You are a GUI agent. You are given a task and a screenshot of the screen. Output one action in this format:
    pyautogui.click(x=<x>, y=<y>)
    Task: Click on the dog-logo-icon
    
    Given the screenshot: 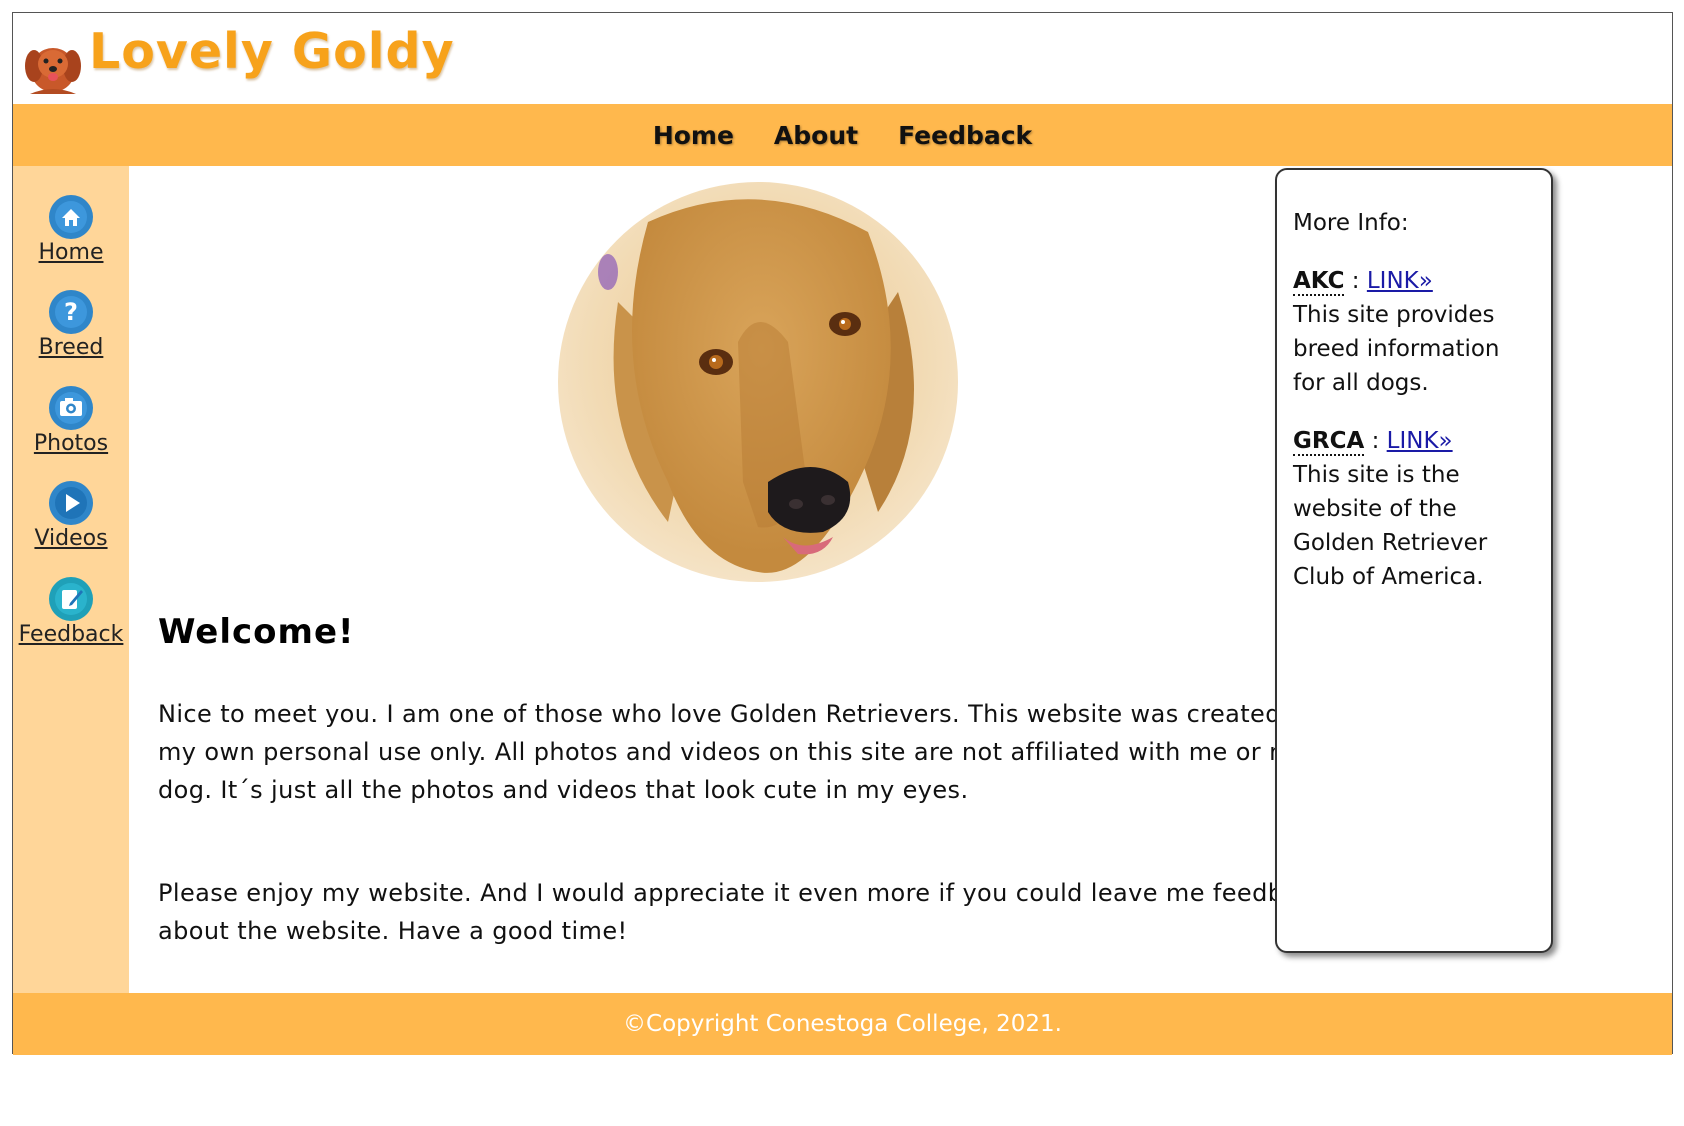 What is the action you would take?
    pyautogui.click(x=53, y=65)
    